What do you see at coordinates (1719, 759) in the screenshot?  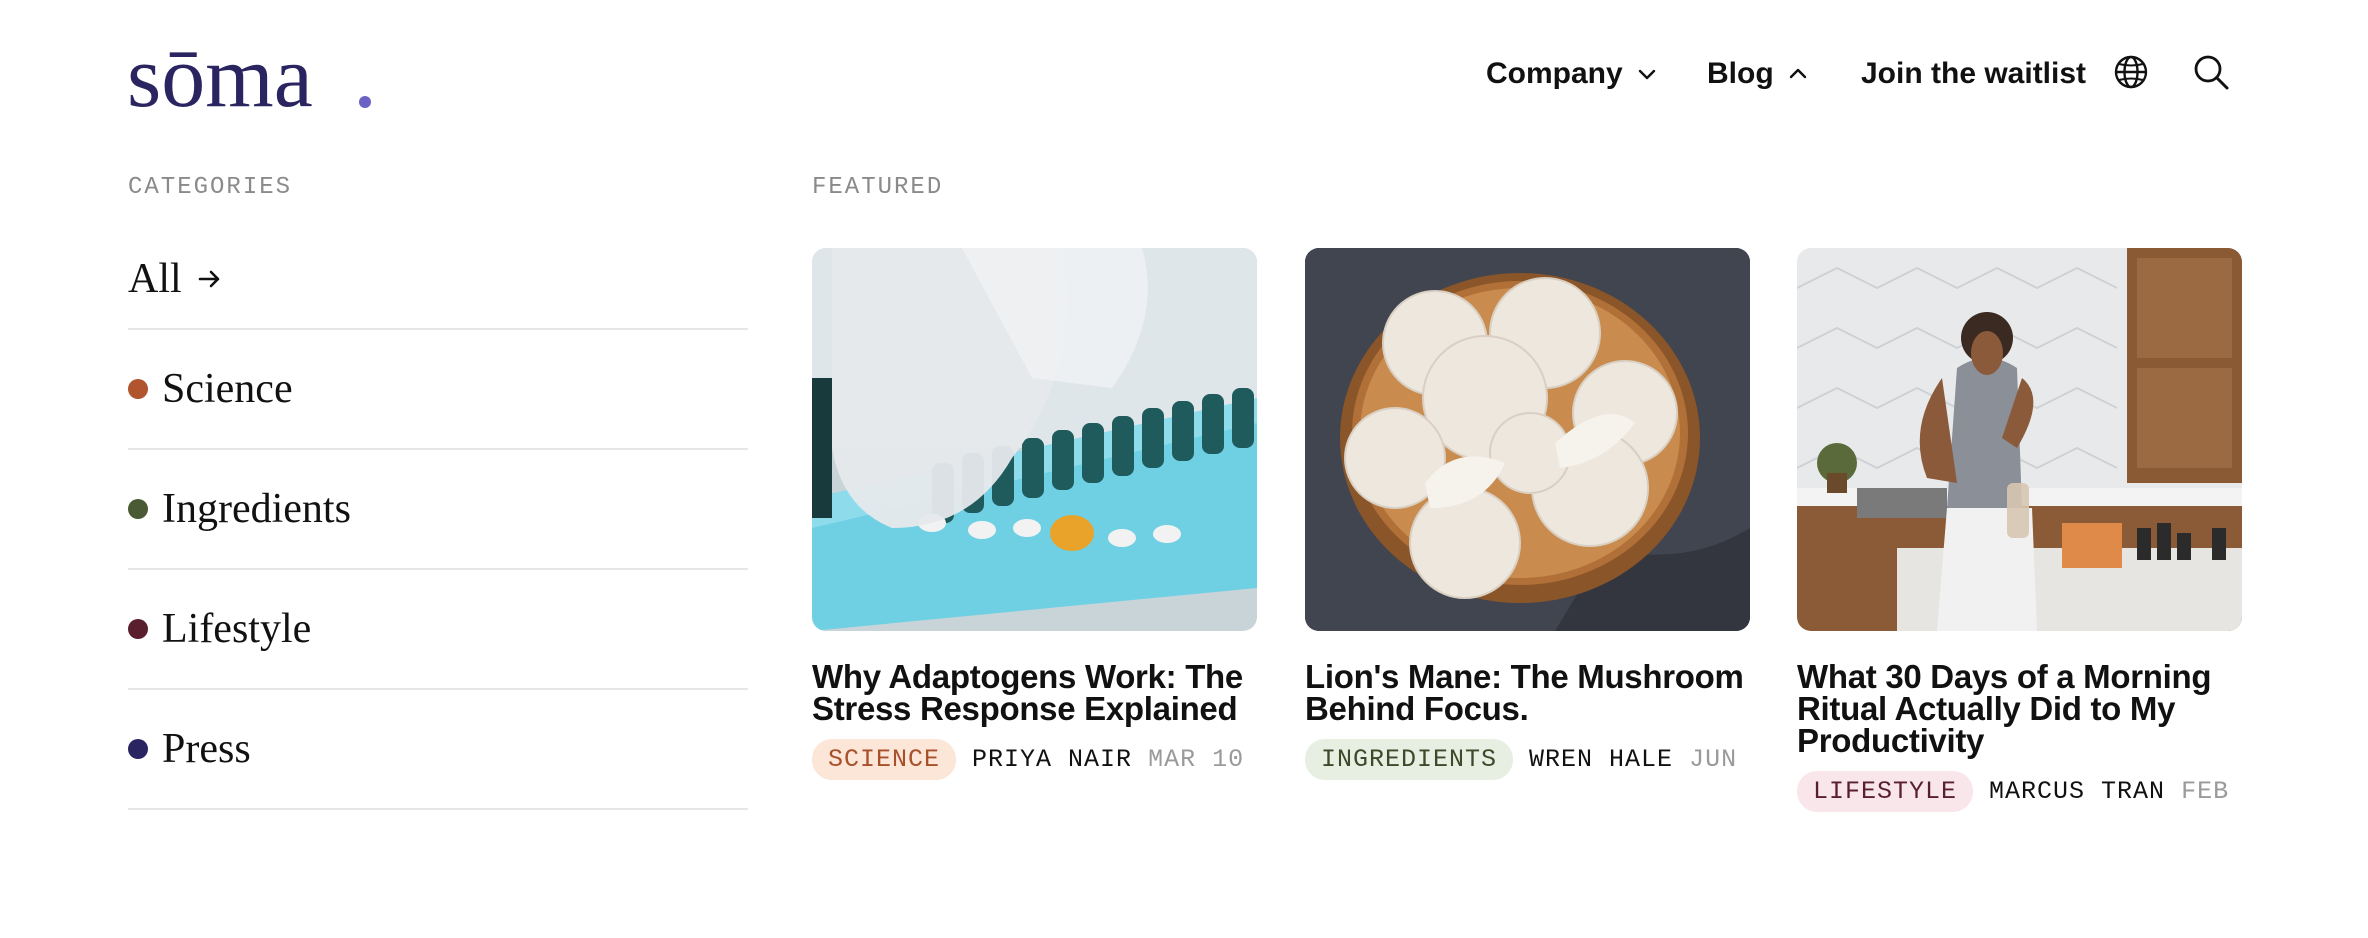 I see `publish-date: JUN 20` at bounding box center [1719, 759].